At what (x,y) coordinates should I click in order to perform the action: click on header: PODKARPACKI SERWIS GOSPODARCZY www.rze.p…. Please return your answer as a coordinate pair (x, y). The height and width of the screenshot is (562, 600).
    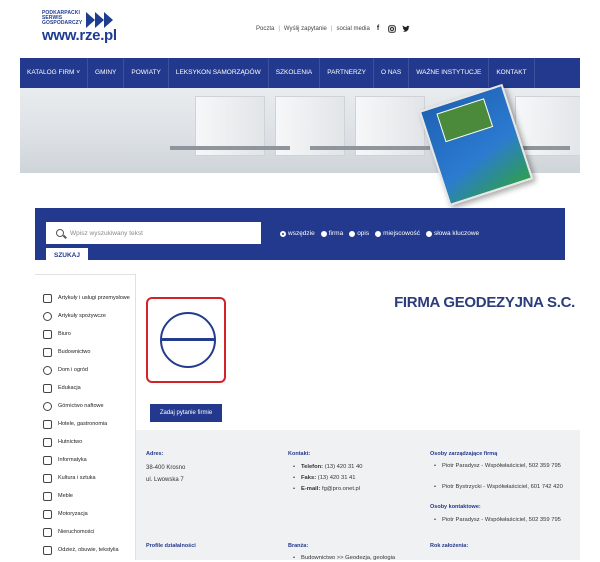
    Looking at the image, I should click on (300, 29).